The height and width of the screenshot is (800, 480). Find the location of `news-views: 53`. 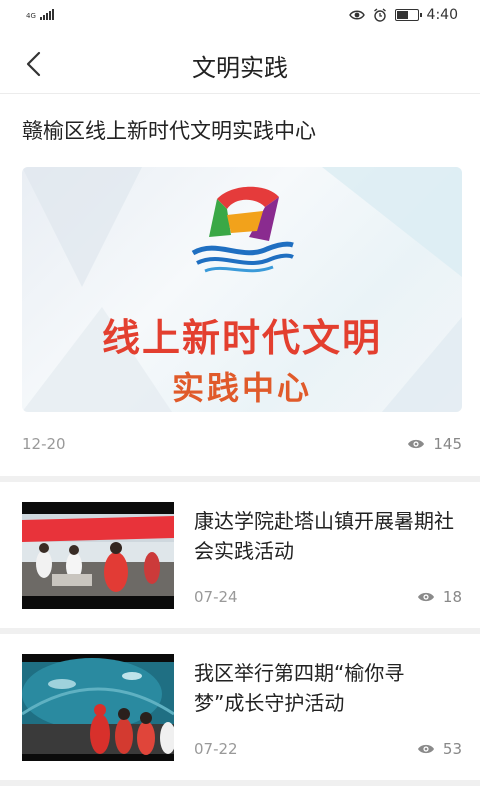

news-views: 53 is located at coordinates (439, 749).